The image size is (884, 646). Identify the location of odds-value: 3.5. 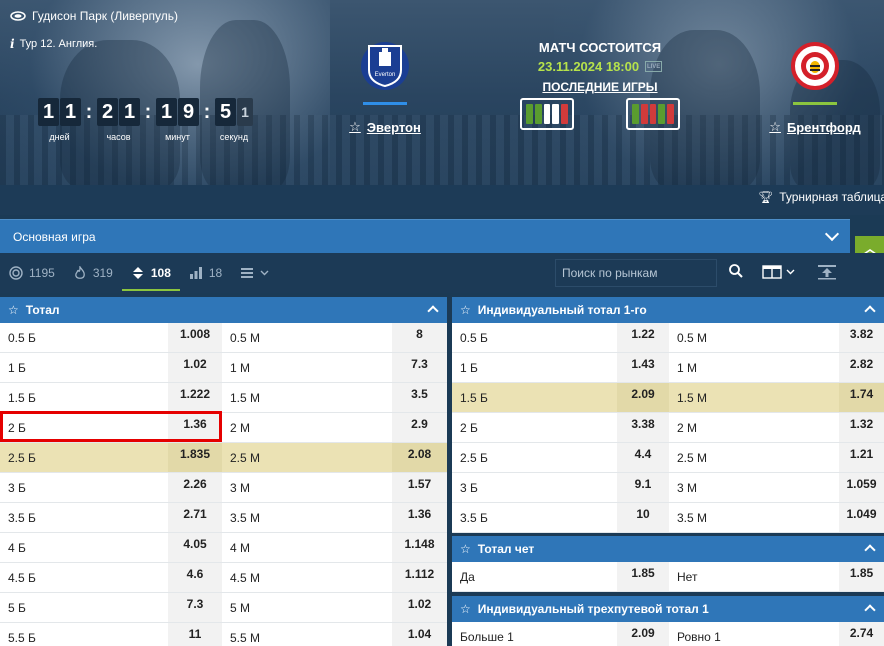
(419, 397).